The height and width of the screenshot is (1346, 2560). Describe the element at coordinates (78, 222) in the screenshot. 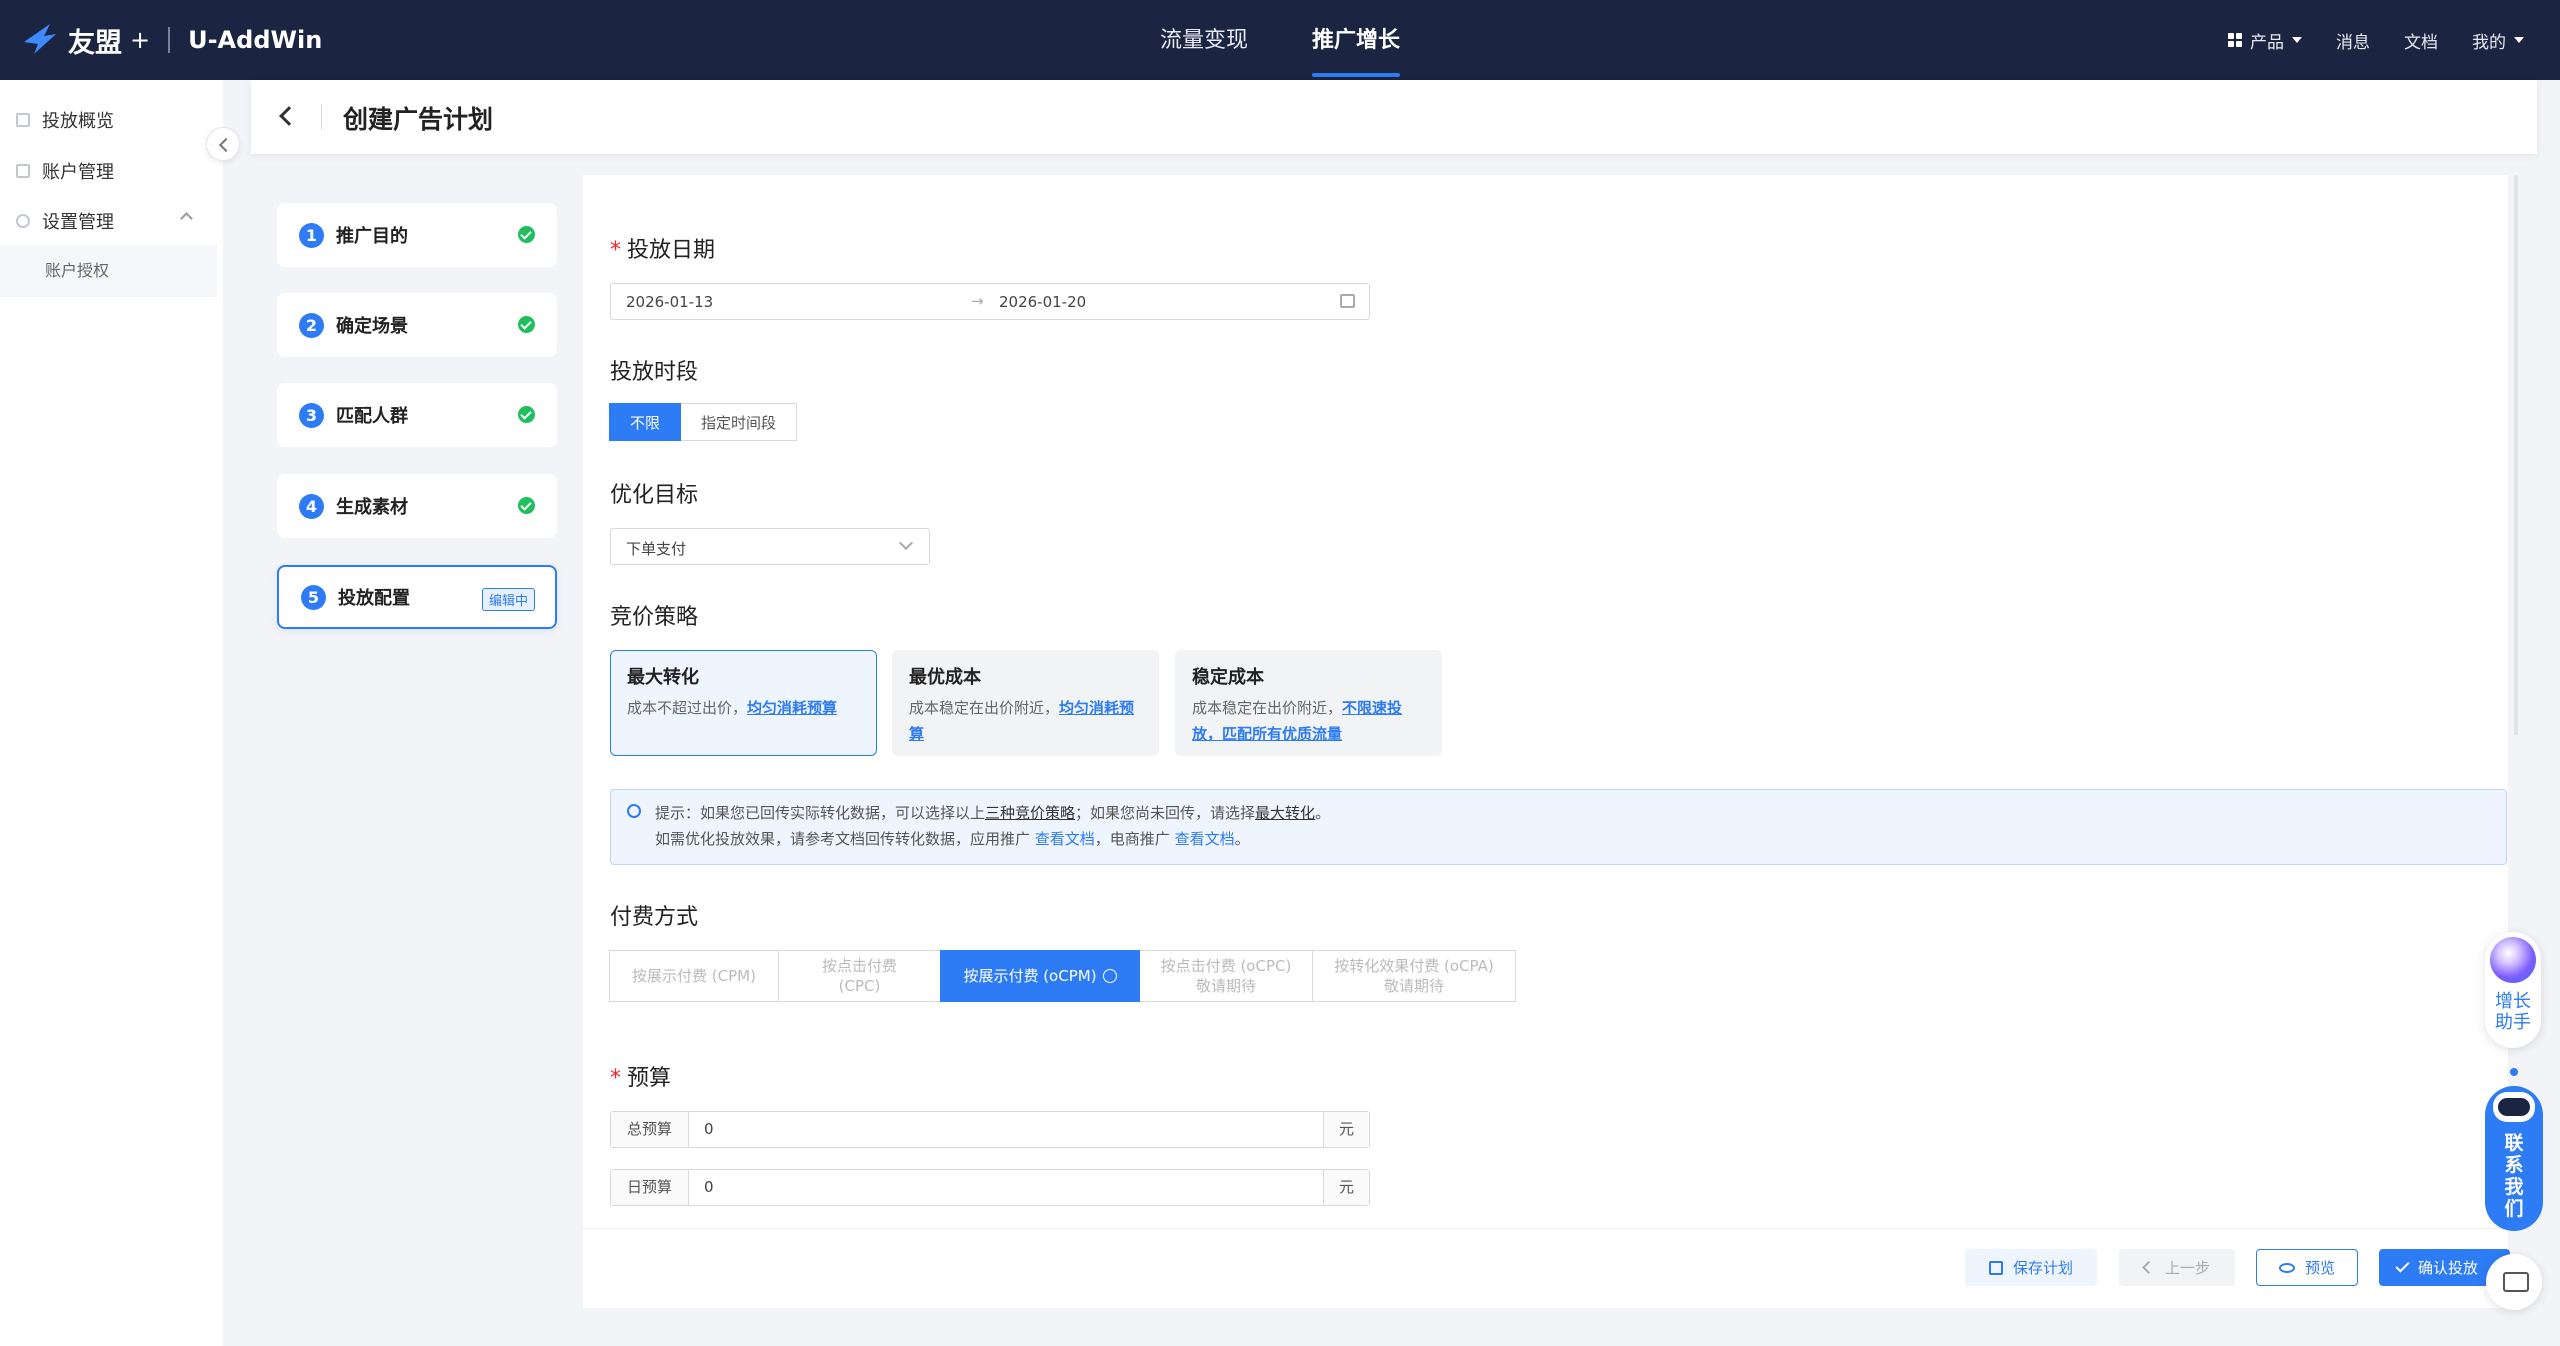

I see `sidebar-item-label: 设置管理` at that location.